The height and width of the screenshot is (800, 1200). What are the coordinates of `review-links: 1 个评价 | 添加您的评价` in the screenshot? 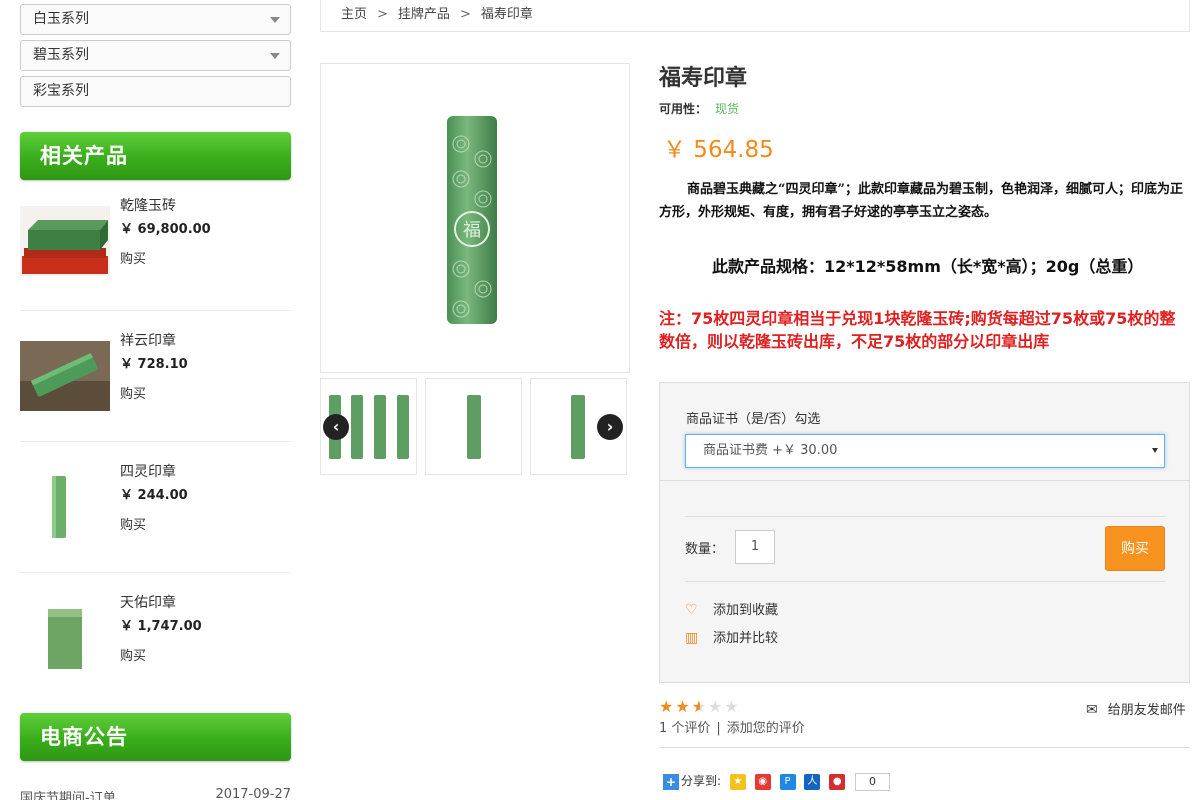 It's located at (732, 726).